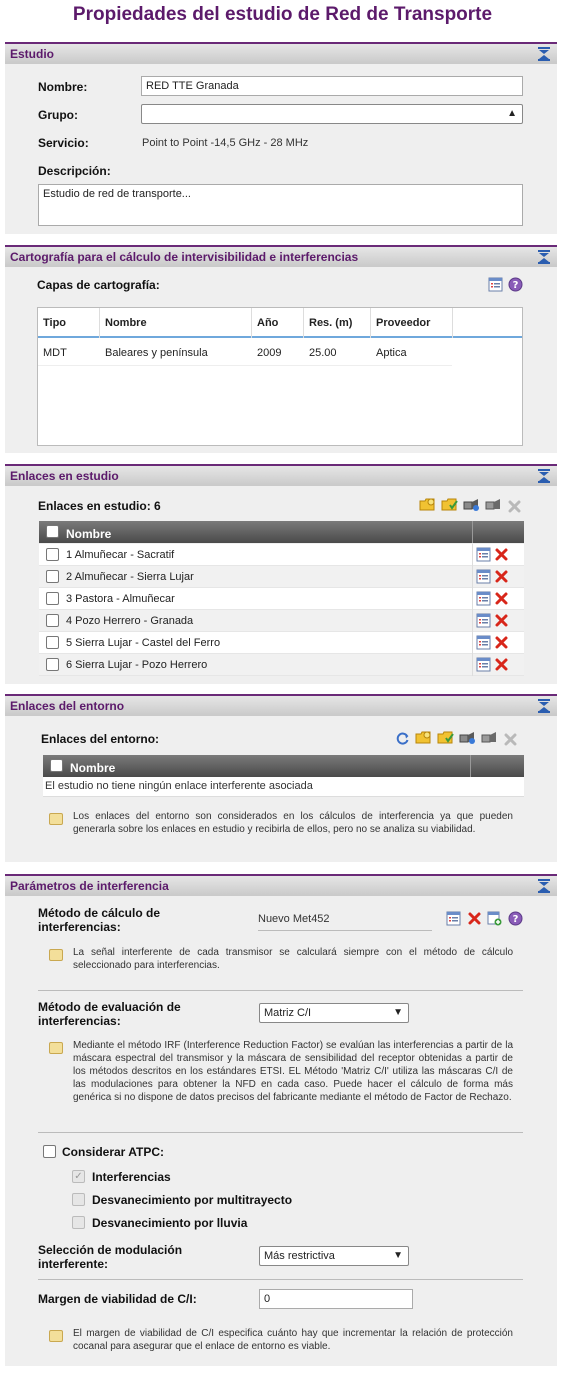 This screenshot has height=1373, width=565. Describe the element at coordinates (334, 1013) in the screenshot. I see `metodo-eval-select: Matriz C/I ▼` at that location.